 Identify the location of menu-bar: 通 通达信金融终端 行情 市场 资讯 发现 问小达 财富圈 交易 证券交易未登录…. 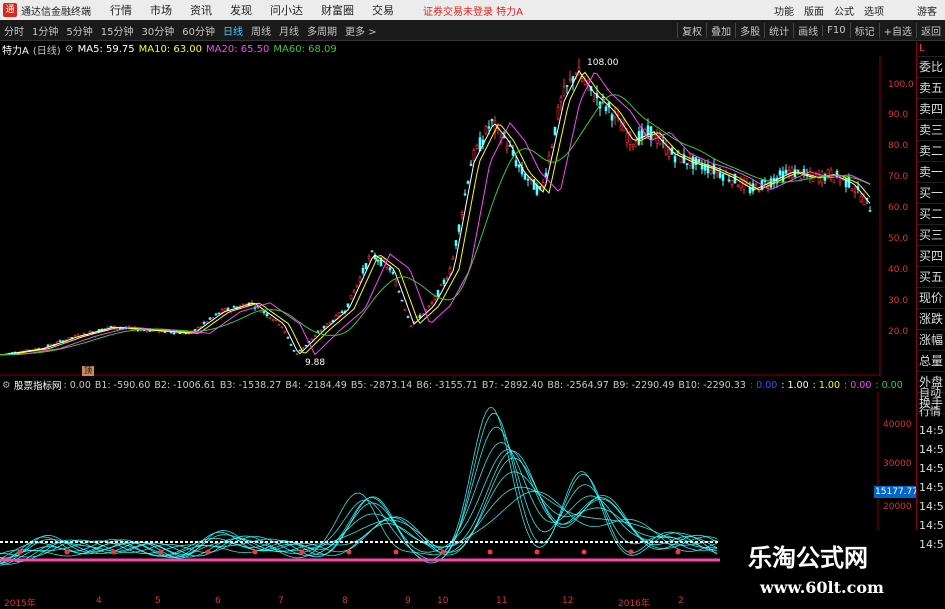
(472, 10).